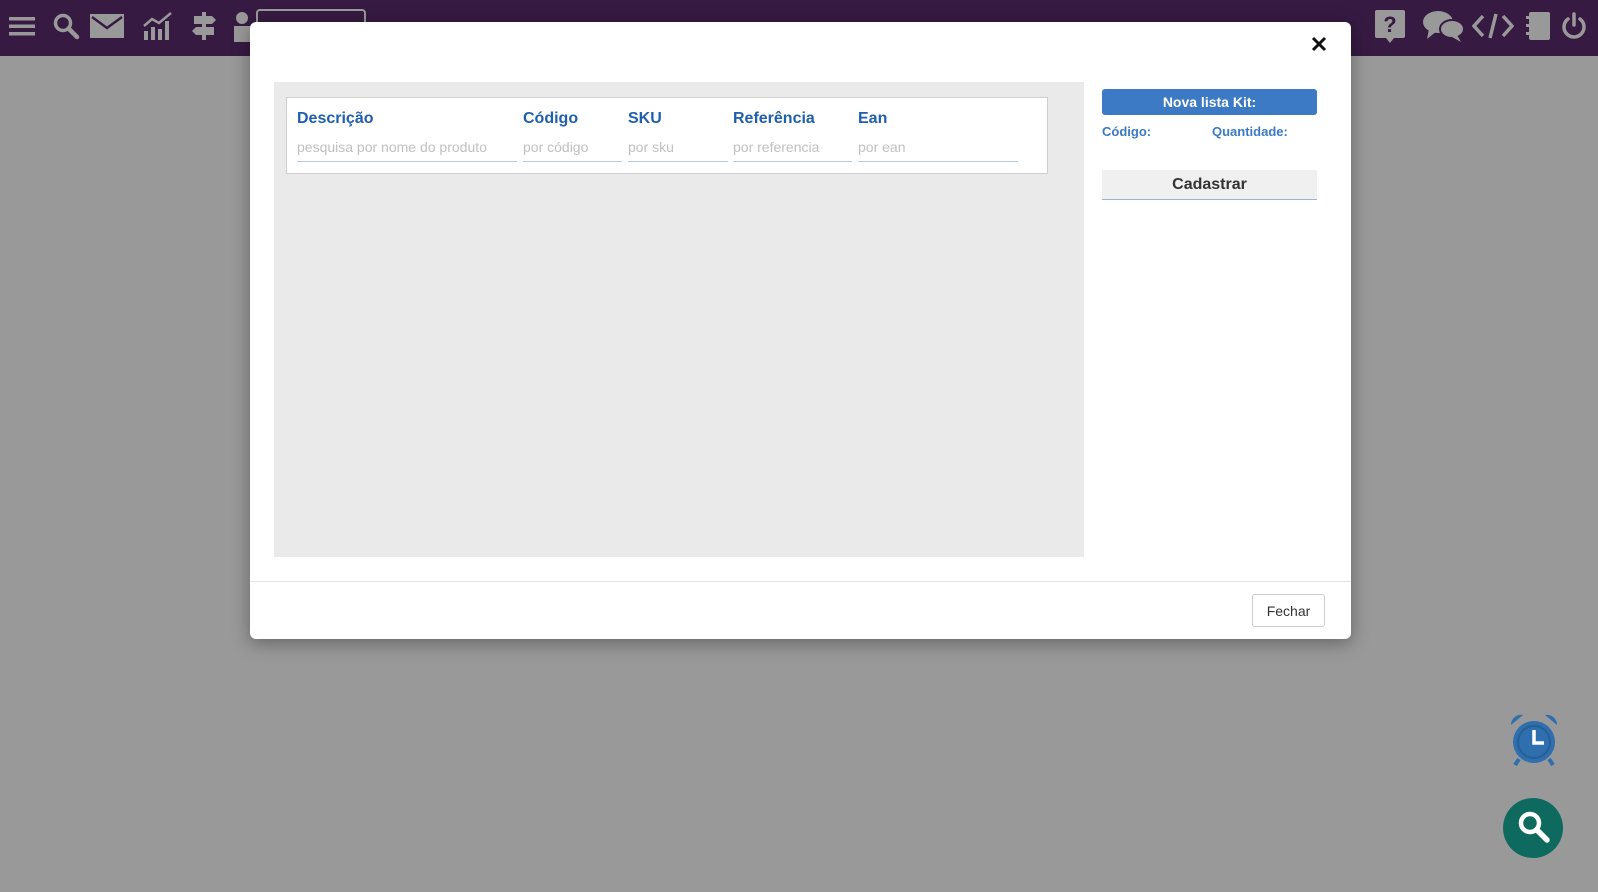  Describe the element at coordinates (645, 118) in the screenshot. I see `filter-label-sku: SKU` at that location.